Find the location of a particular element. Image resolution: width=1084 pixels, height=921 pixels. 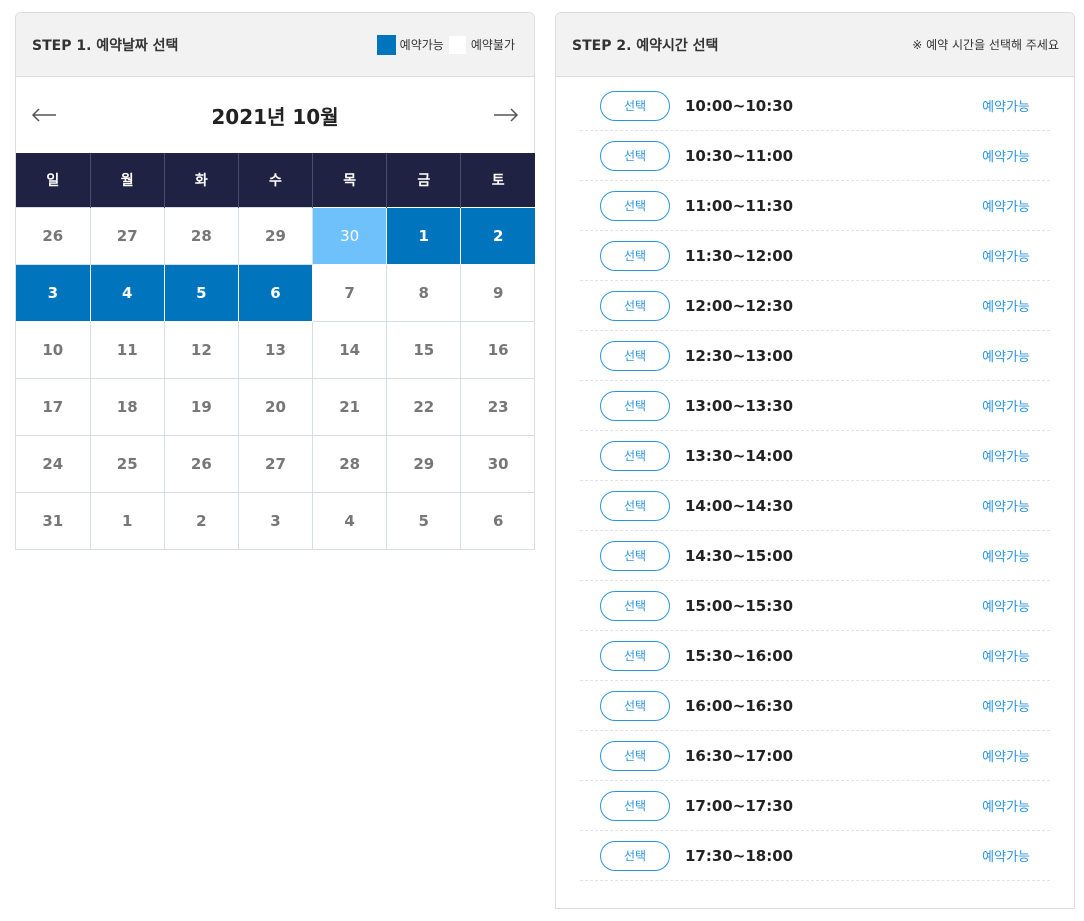

time-range: 13:00~13:30 is located at coordinates (739, 405).